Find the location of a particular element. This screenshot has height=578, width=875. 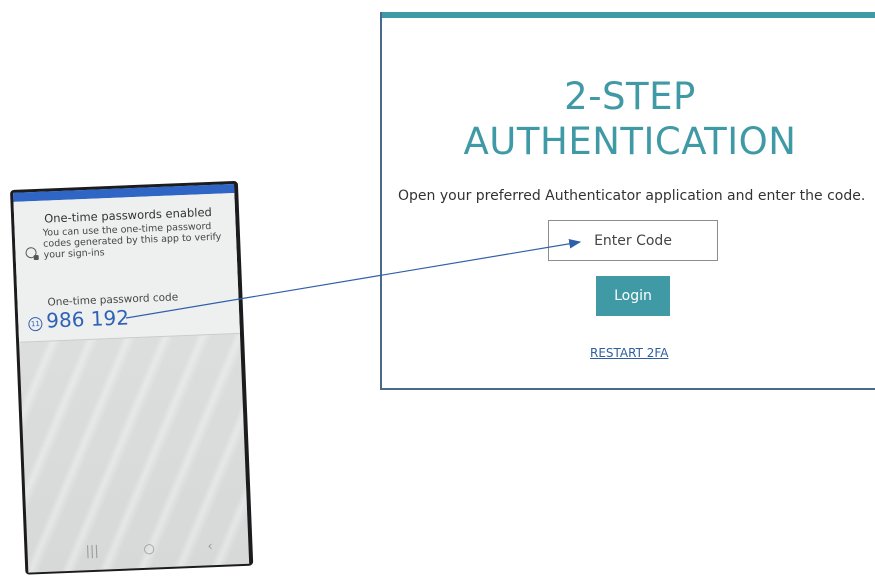

page-title: 2-STEP AUTHENTICATION is located at coordinates (628, 119).